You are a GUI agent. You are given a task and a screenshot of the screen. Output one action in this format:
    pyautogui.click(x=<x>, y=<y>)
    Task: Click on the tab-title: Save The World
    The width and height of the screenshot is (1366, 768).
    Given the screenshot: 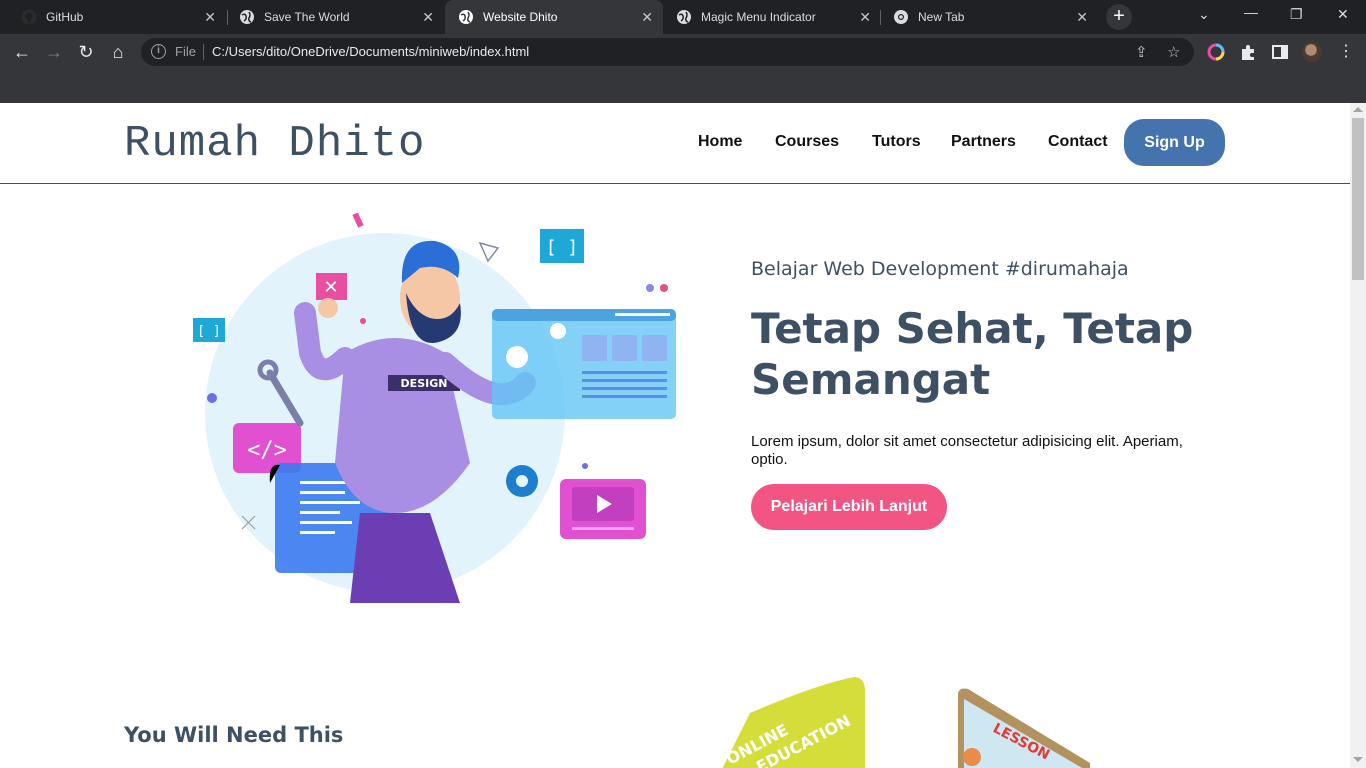 What is the action you would take?
    pyautogui.click(x=307, y=17)
    